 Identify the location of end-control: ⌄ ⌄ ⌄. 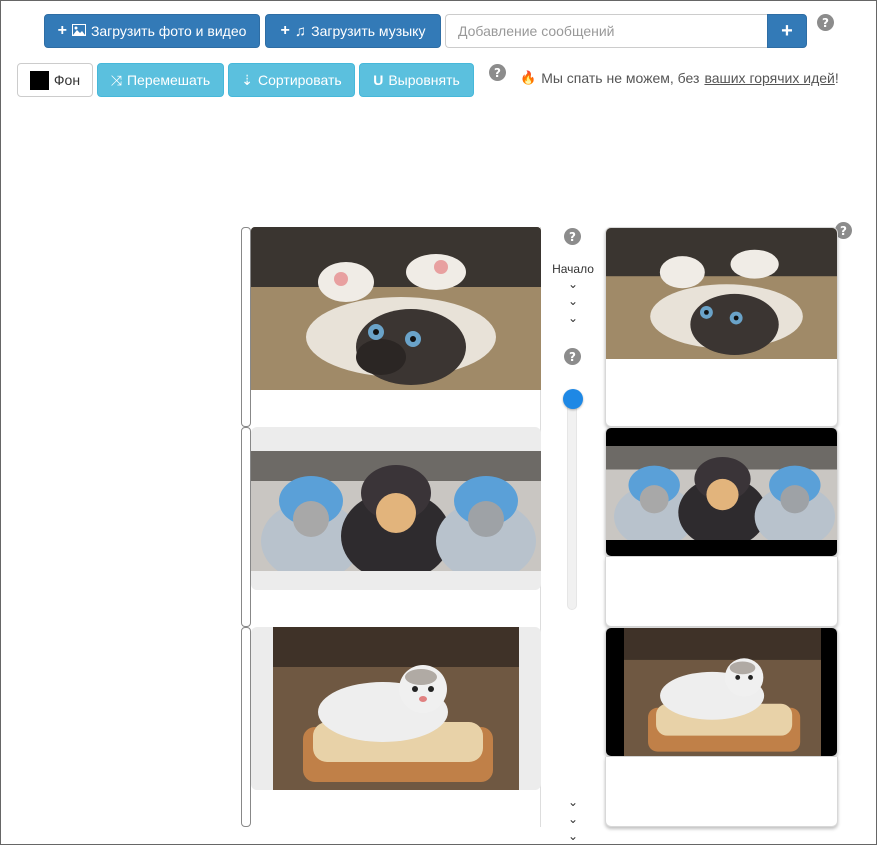
(573, 819).